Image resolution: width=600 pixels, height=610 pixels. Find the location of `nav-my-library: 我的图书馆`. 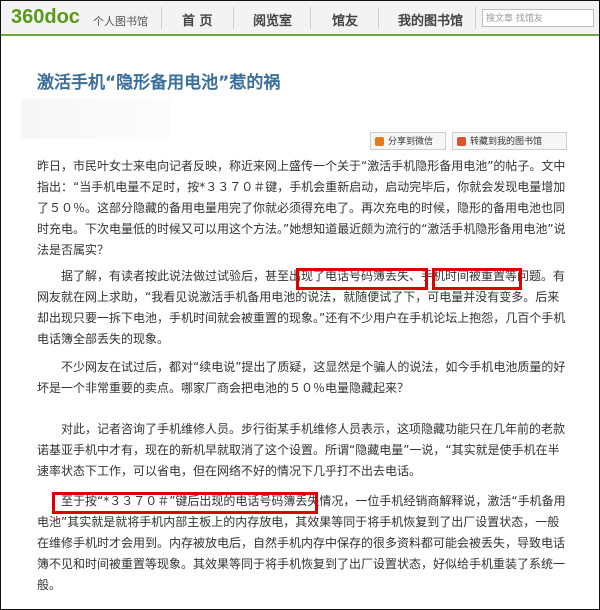

nav-my-library: 我的图书馆 is located at coordinates (430, 19).